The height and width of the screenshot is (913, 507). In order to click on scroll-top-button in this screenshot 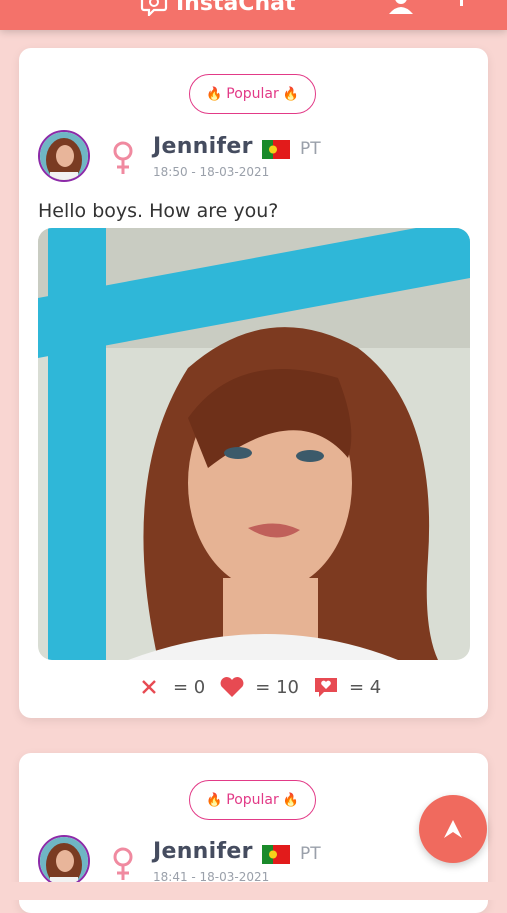, I will do `click(453, 829)`.